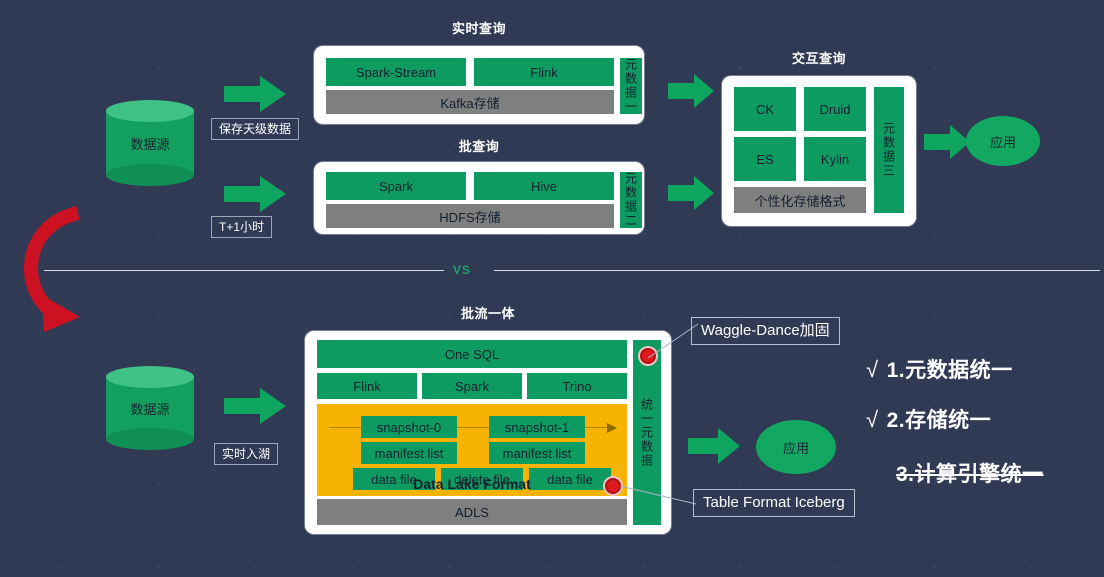  I want to click on top-data-source-label: 数据源, so click(150, 144).